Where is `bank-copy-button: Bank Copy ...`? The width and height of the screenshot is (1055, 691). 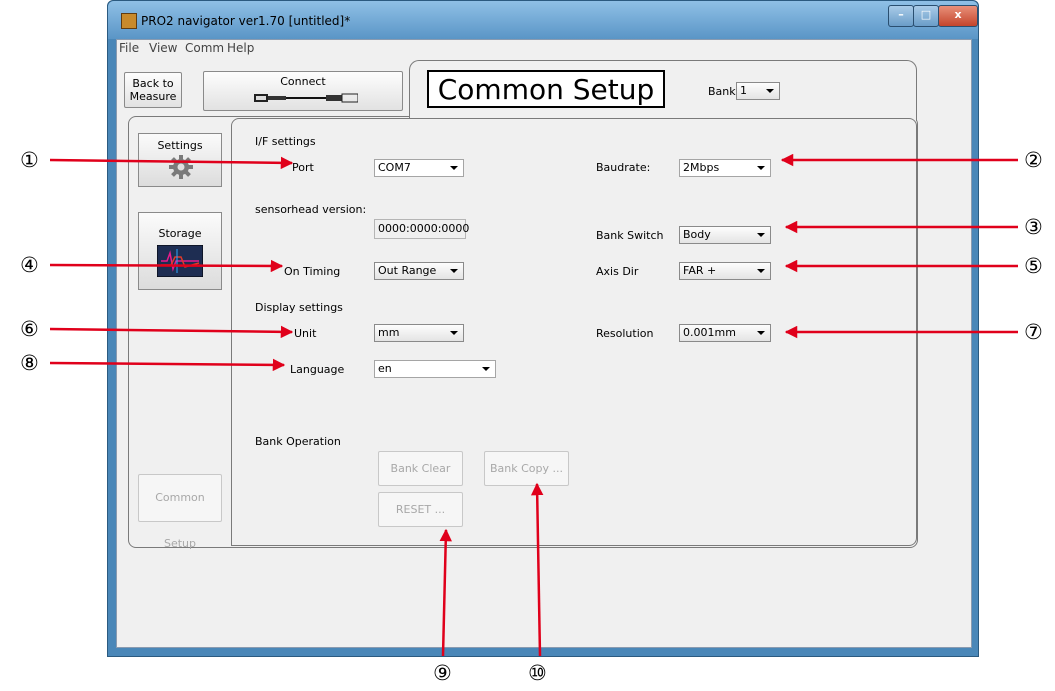
bank-copy-button: Bank Copy ... is located at coordinates (526, 468).